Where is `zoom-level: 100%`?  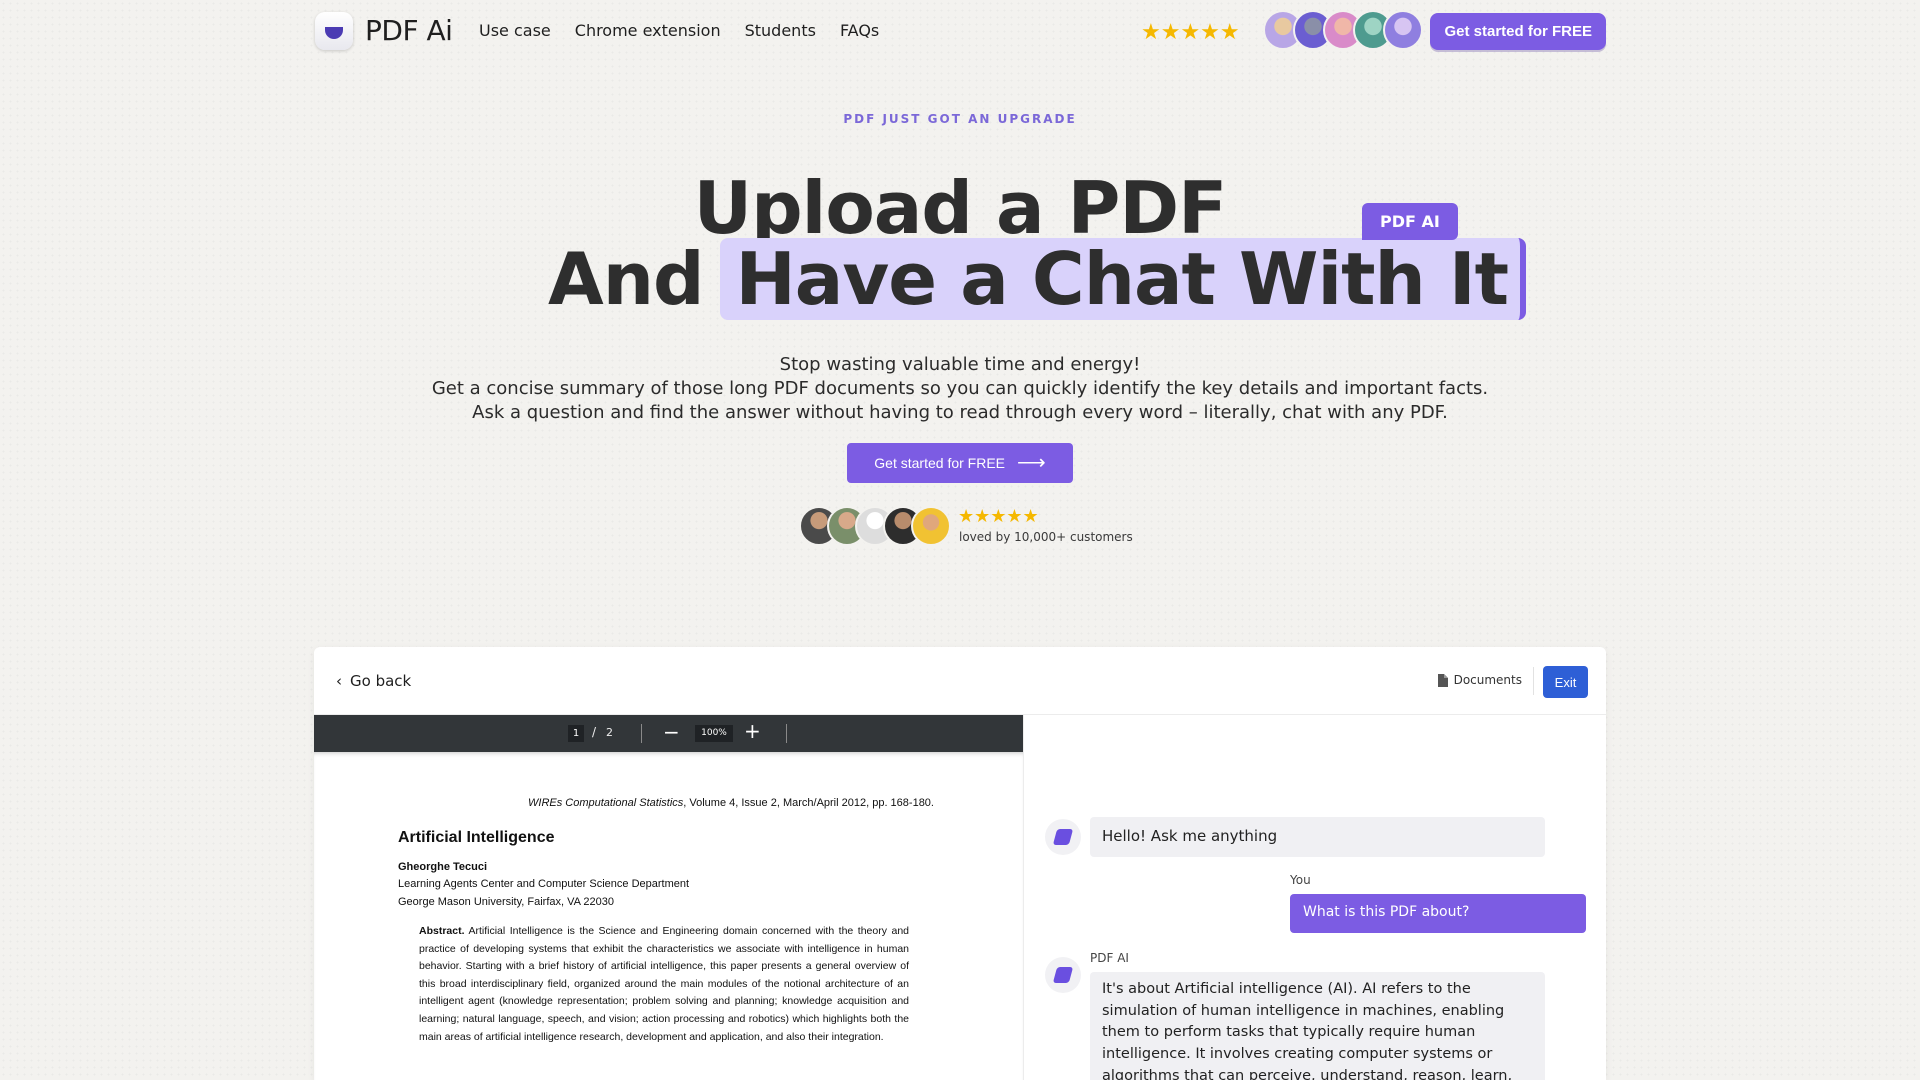 zoom-level: 100% is located at coordinates (714, 733).